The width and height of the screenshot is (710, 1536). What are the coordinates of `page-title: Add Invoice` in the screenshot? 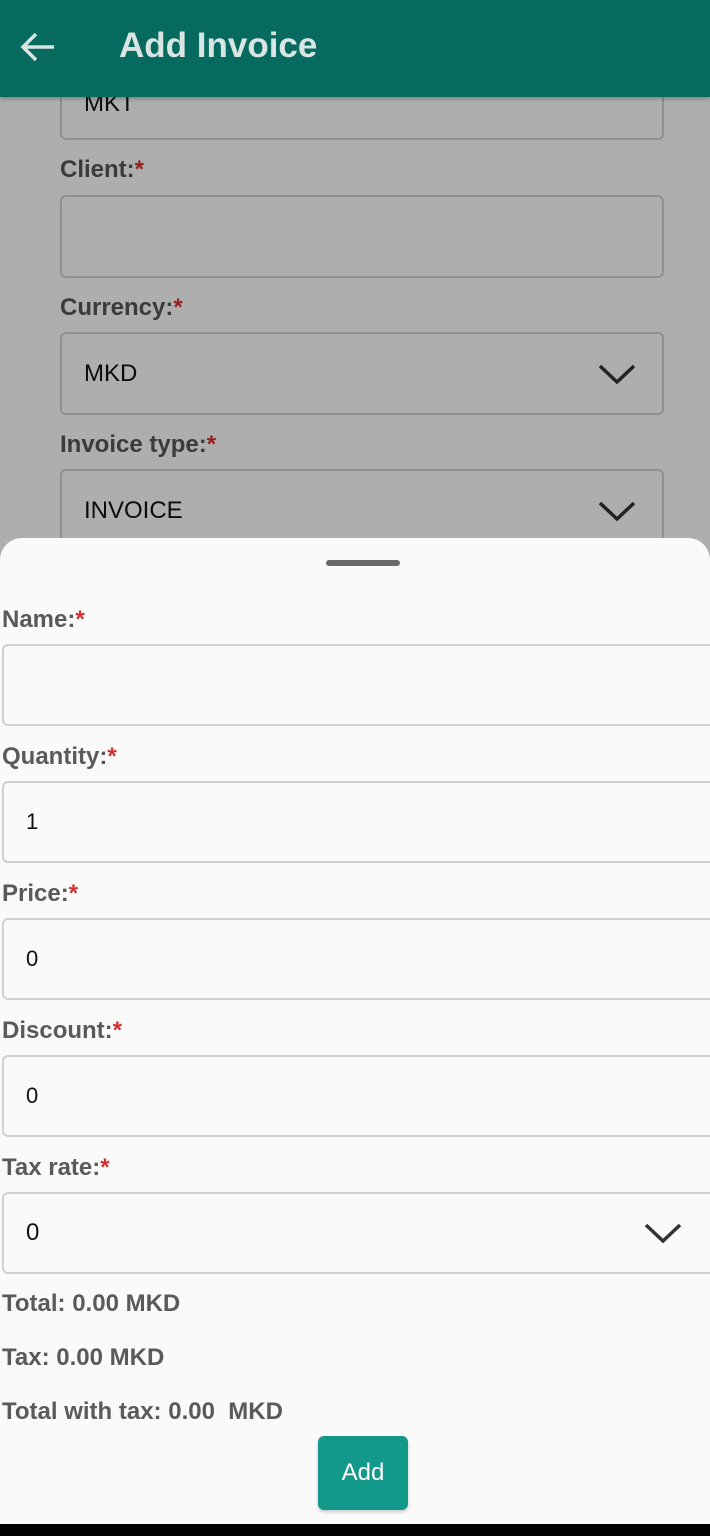 It's located at (218, 45).